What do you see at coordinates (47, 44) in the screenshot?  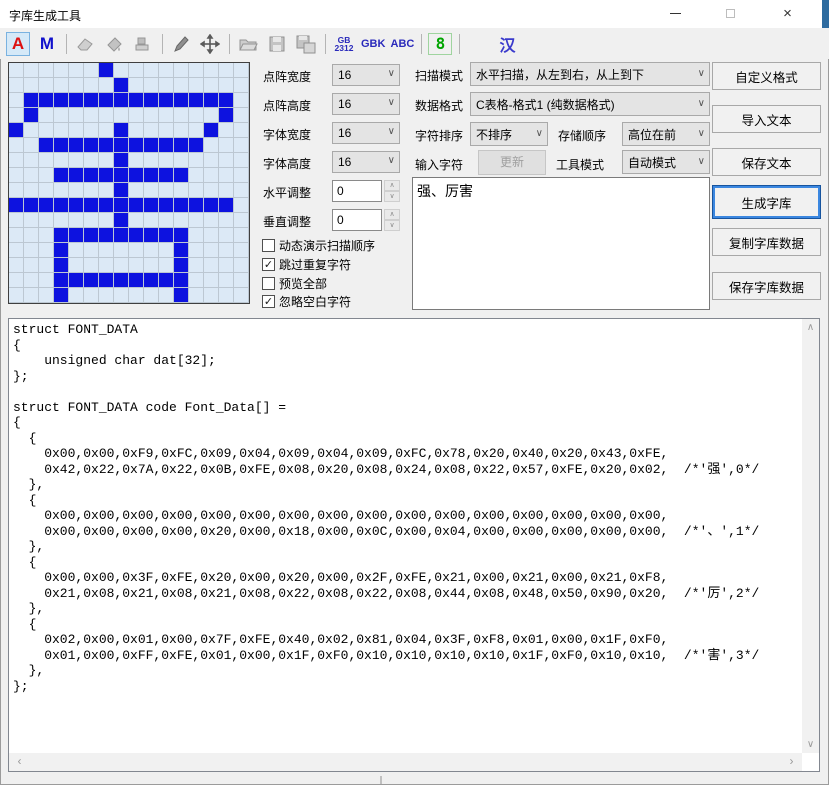 I see `matrix-mode-button: M` at bounding box center [47, 44].